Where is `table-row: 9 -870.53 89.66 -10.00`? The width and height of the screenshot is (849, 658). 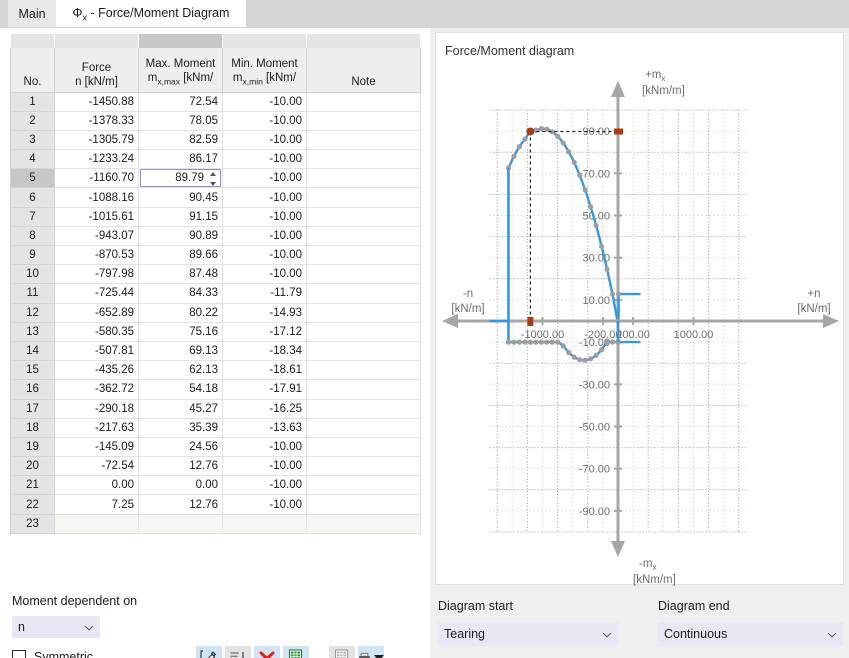 table-row: 9 -870.53 89.66 -10.00 is located at coordinates (215, 255).